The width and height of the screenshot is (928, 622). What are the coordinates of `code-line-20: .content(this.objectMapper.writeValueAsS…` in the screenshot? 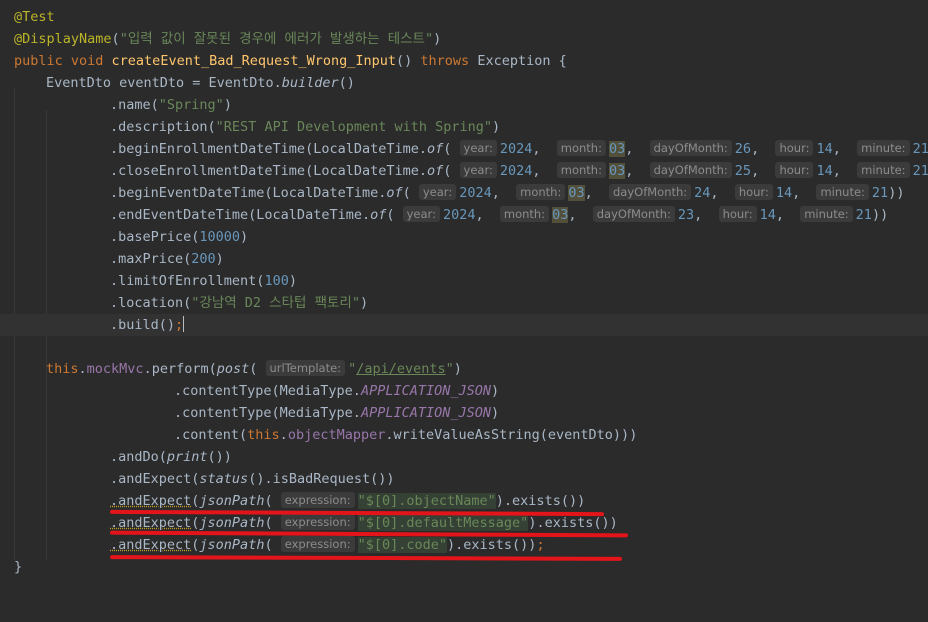 It's located at (464, 435).